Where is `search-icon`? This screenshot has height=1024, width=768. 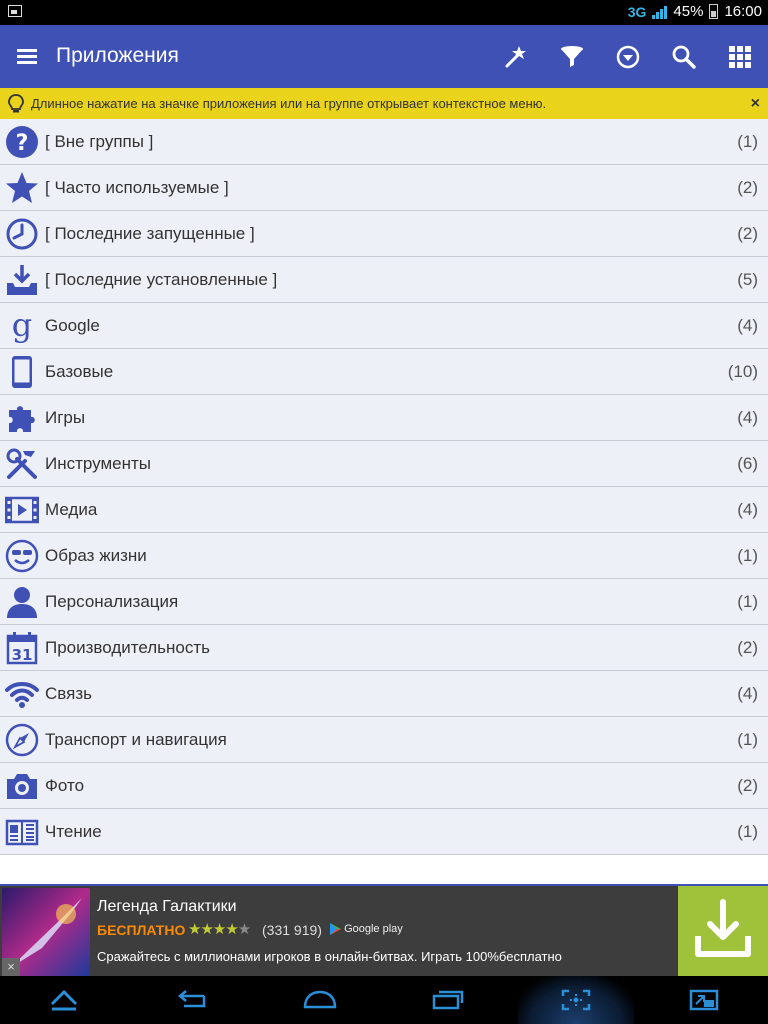 search-icon is located at coordinates (684, 56).